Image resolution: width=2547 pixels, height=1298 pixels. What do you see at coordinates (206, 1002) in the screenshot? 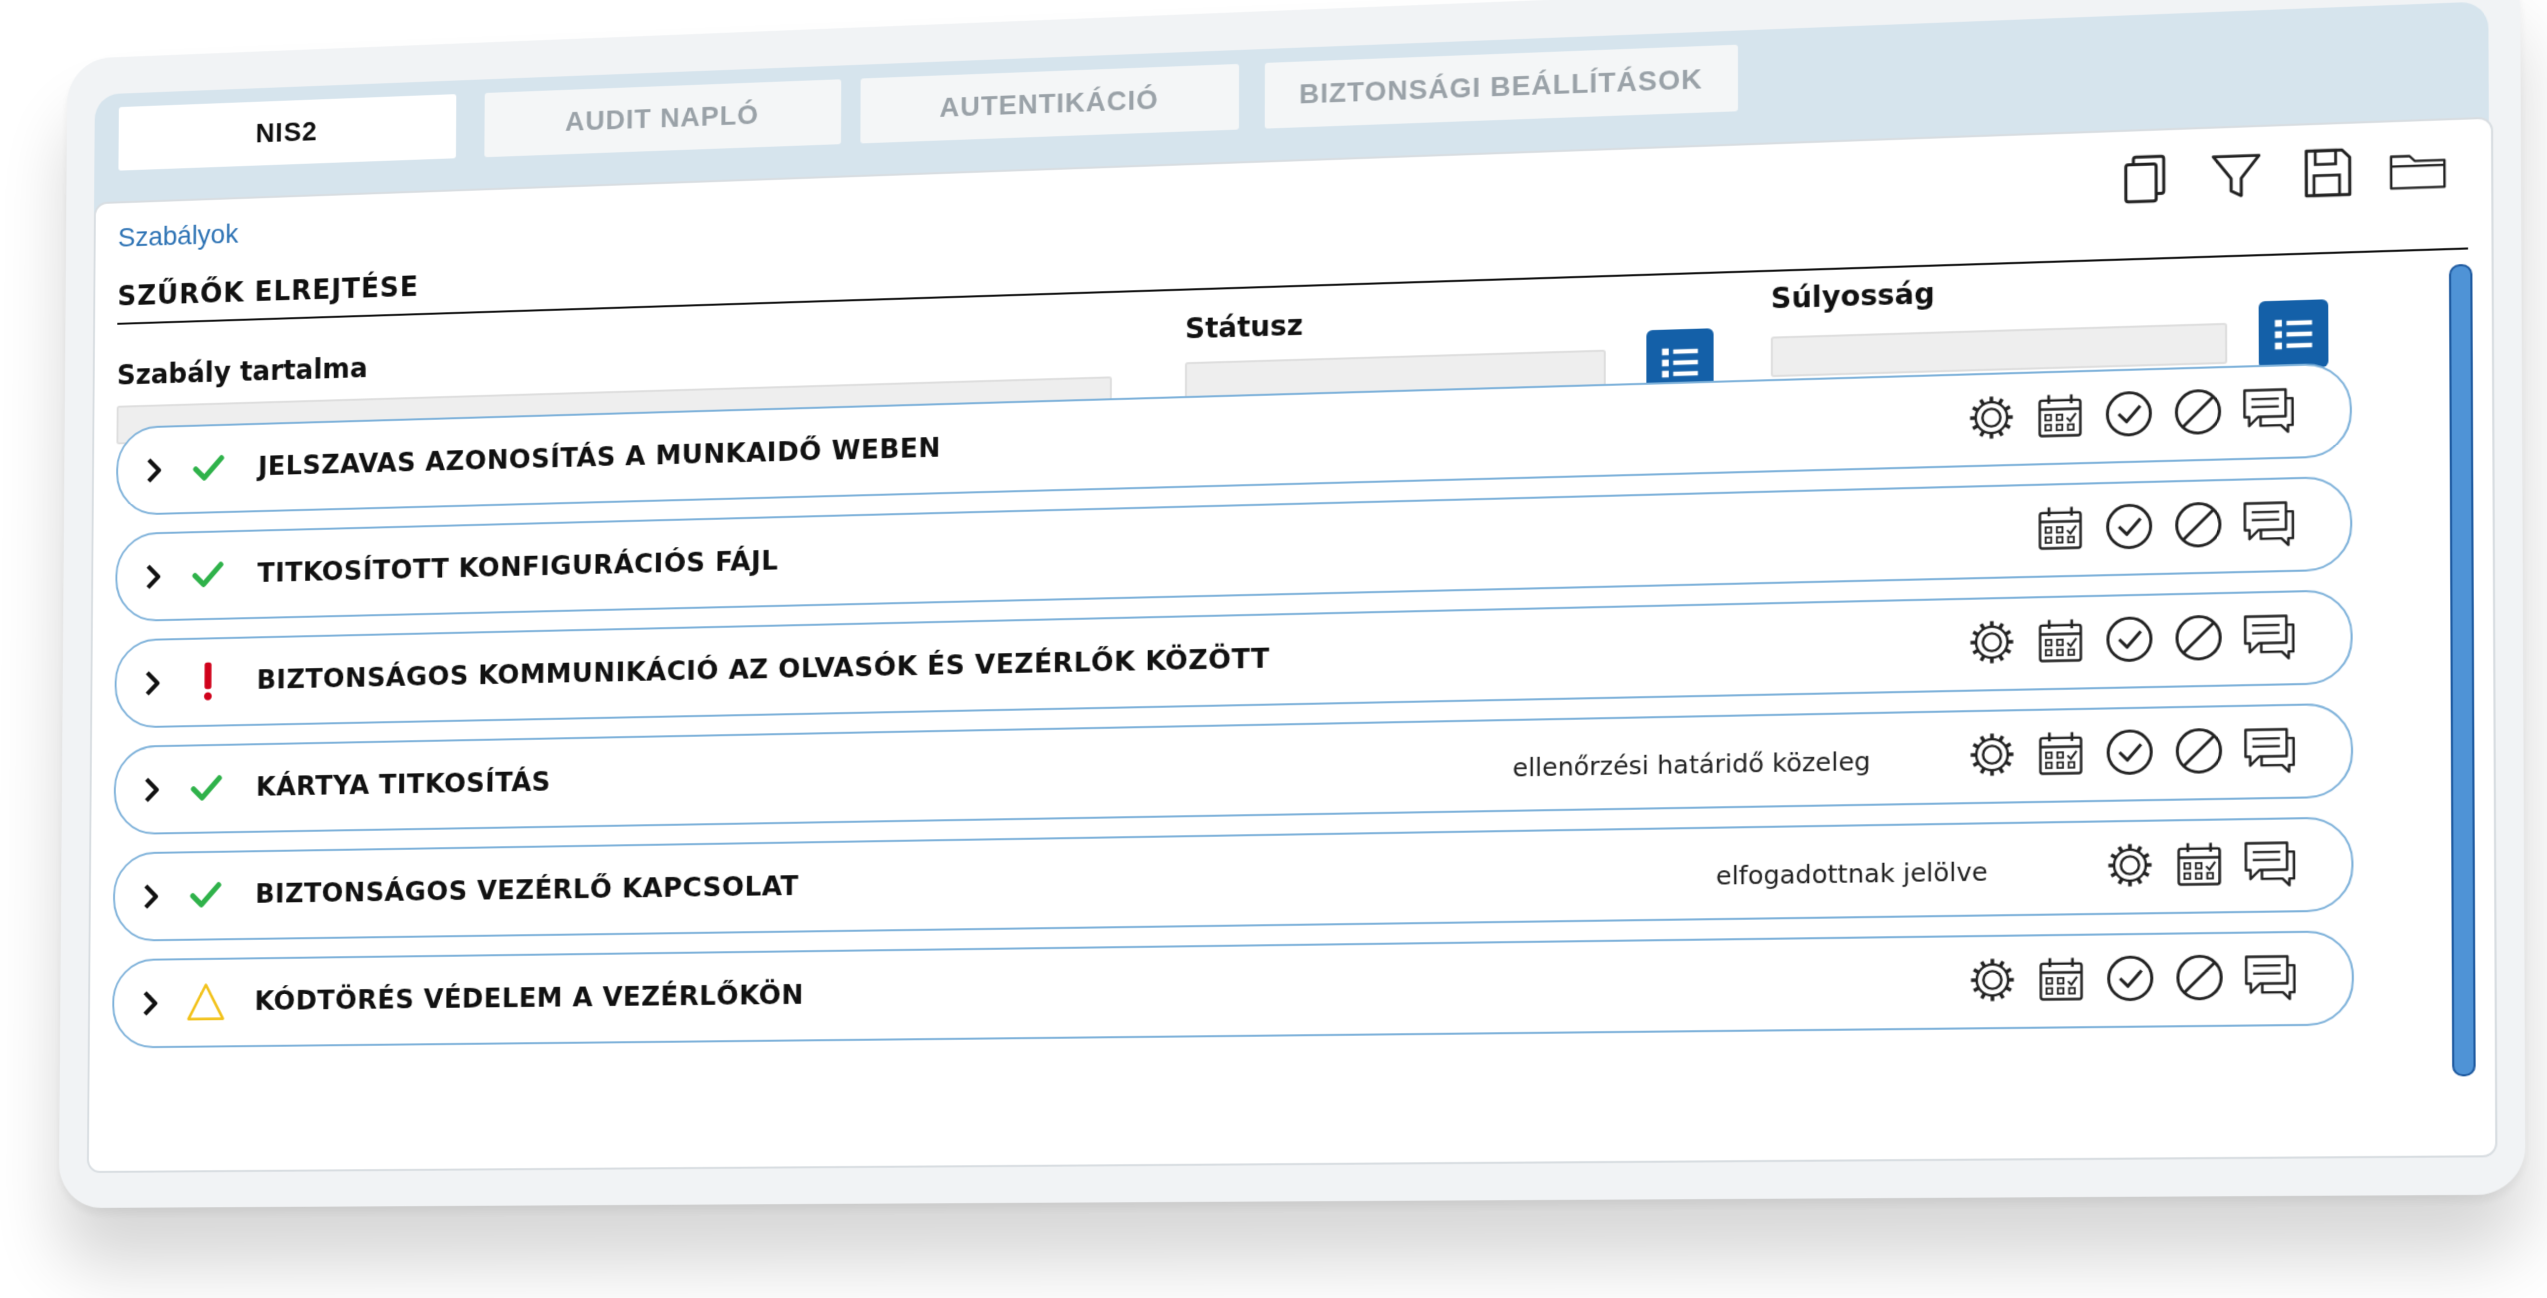
I see `warning-icon` at bounding box center [206, 1002].